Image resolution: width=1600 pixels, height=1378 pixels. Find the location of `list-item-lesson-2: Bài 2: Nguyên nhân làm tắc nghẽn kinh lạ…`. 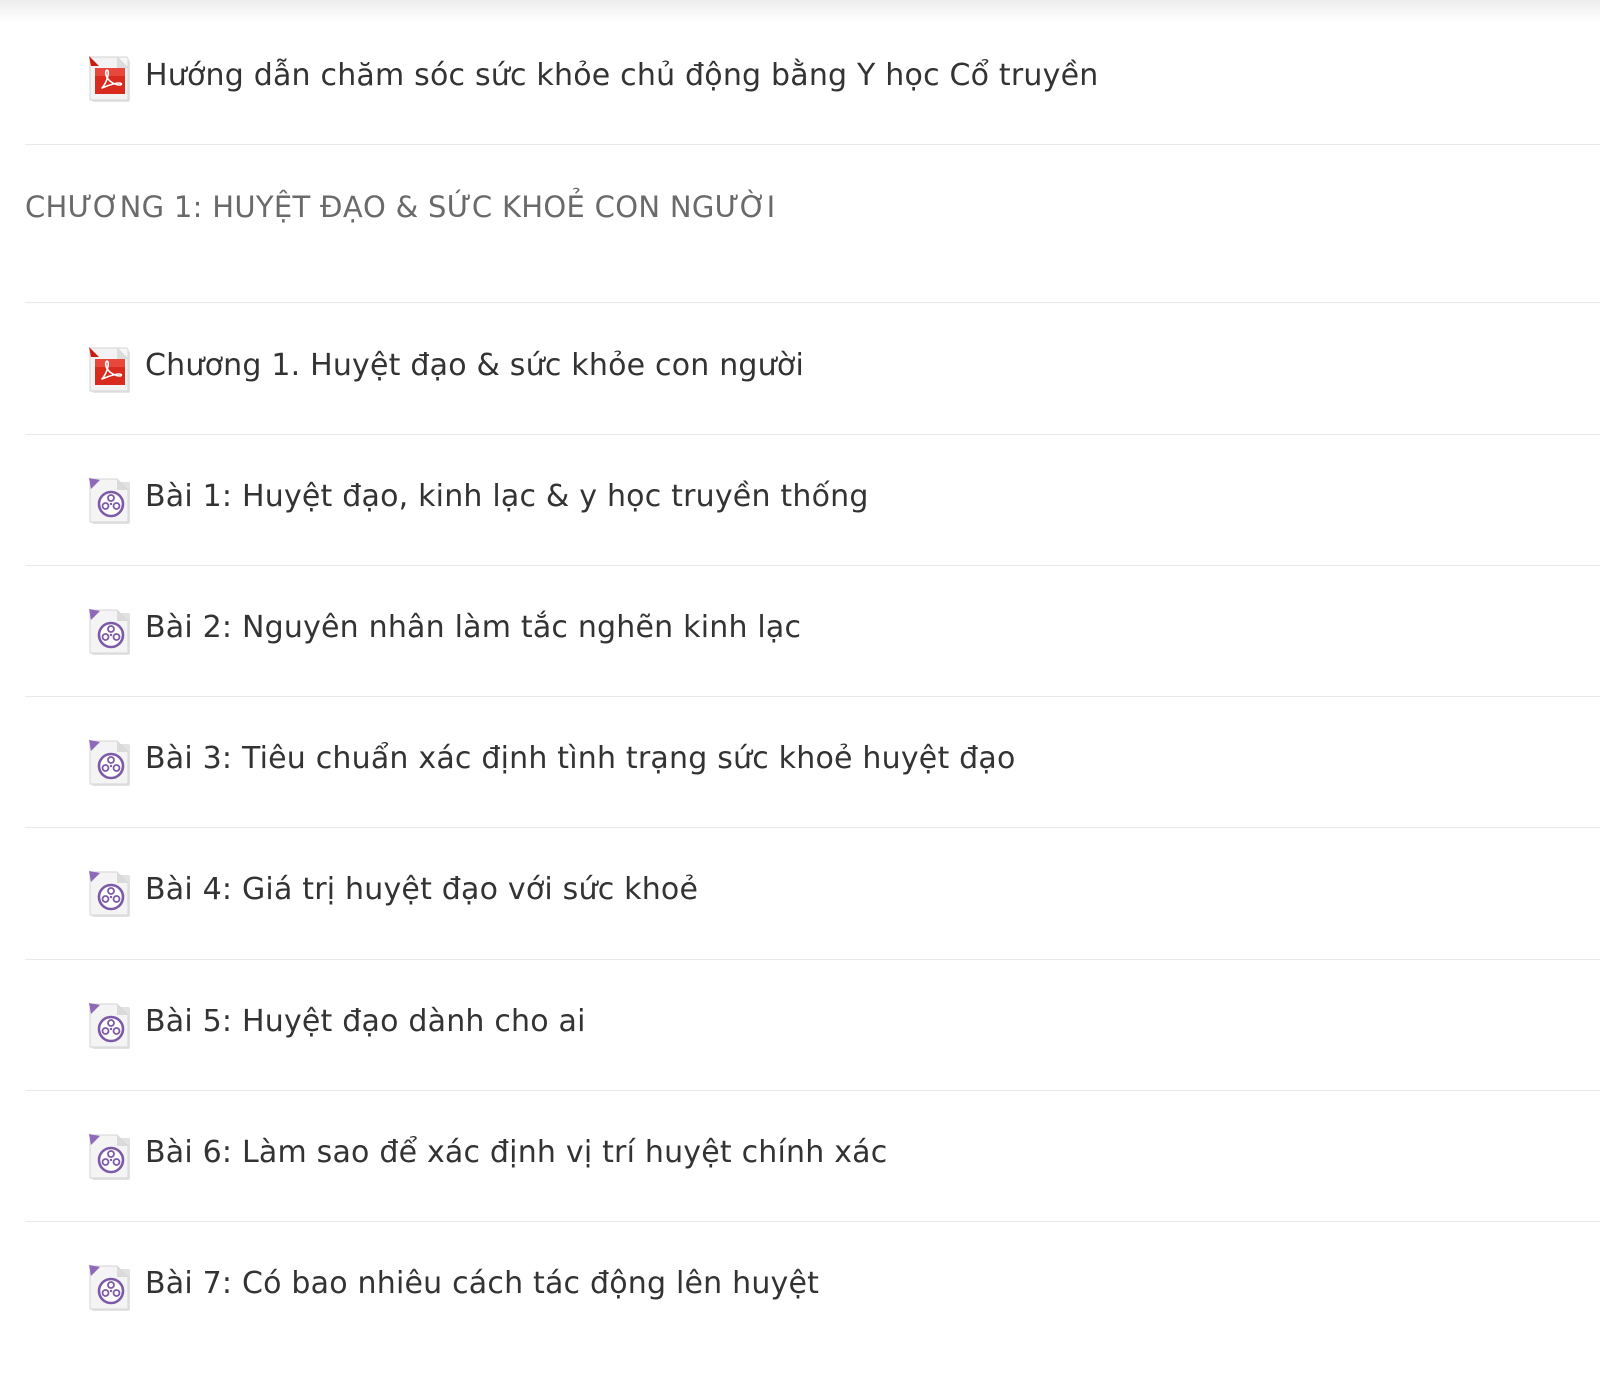

list-item-lesson-2: Bài 2: Nguyên nhân làm tắc nghẽn kinh lạ… is located at coordinates (812, 632).